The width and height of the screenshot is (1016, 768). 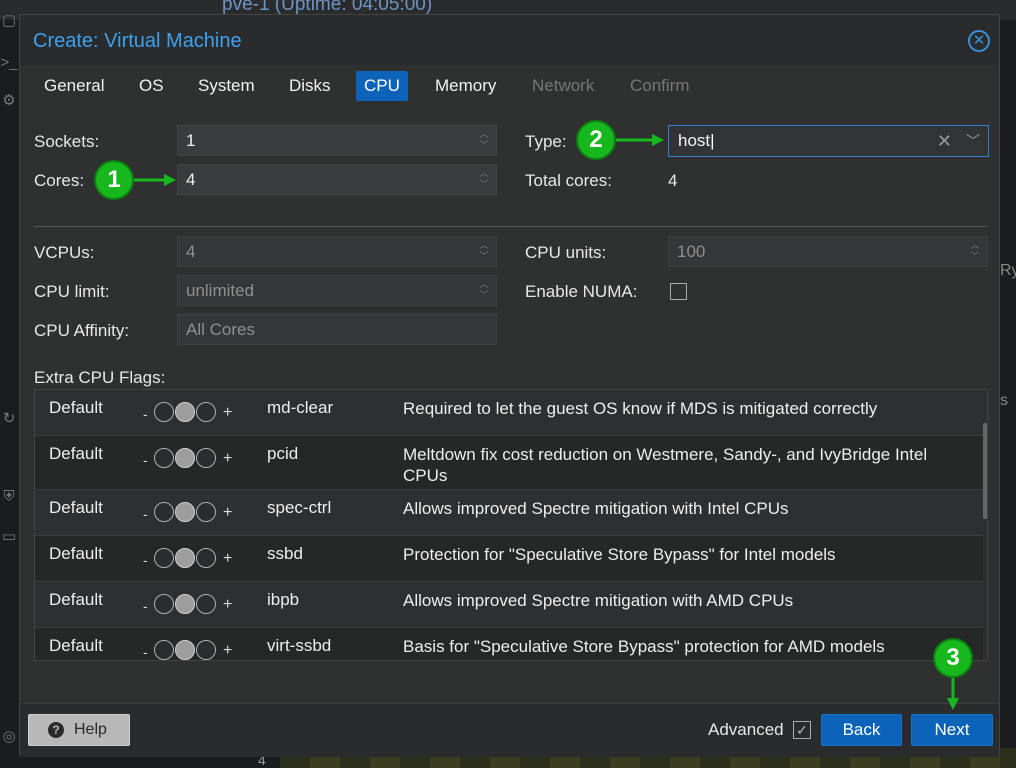 What do you see at coordinates (9, 496) in the screenshot?
I see `background-shield-icon: ⛨` at bounding box center [9, 496].